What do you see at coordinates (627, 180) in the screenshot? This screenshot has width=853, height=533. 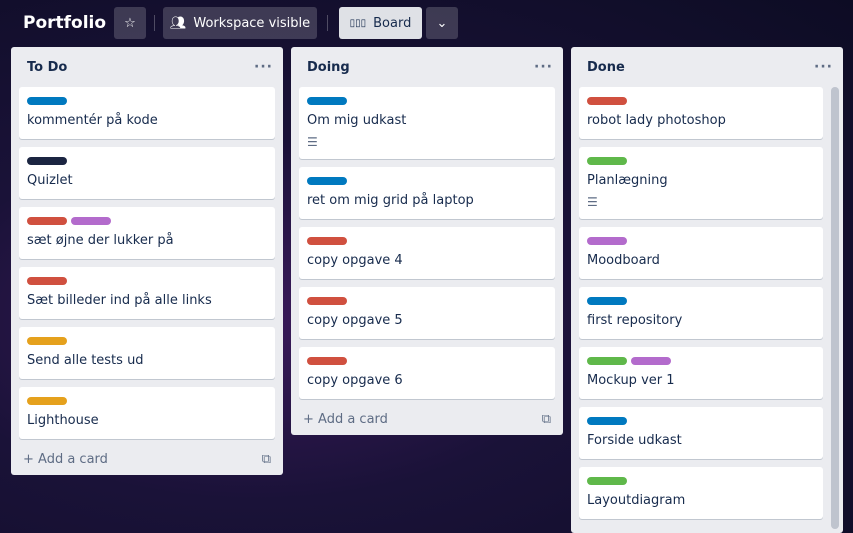 I see `card-title: Planlægning` at bounding box center [627, 180].